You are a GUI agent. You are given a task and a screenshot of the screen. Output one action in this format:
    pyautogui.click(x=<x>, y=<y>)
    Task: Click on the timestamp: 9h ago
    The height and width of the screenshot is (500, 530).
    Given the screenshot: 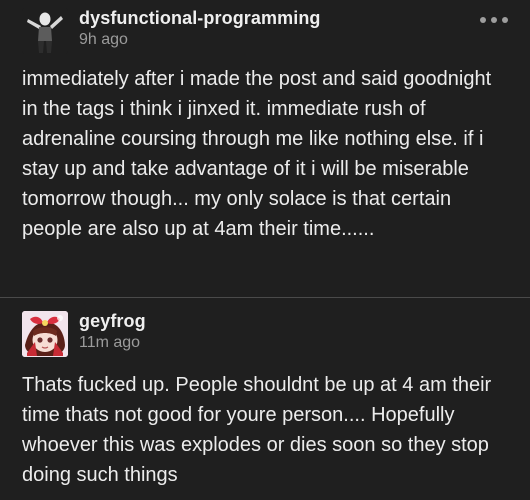 What is the action you would take?
    pyautogui.click(x=200, y=39)
    